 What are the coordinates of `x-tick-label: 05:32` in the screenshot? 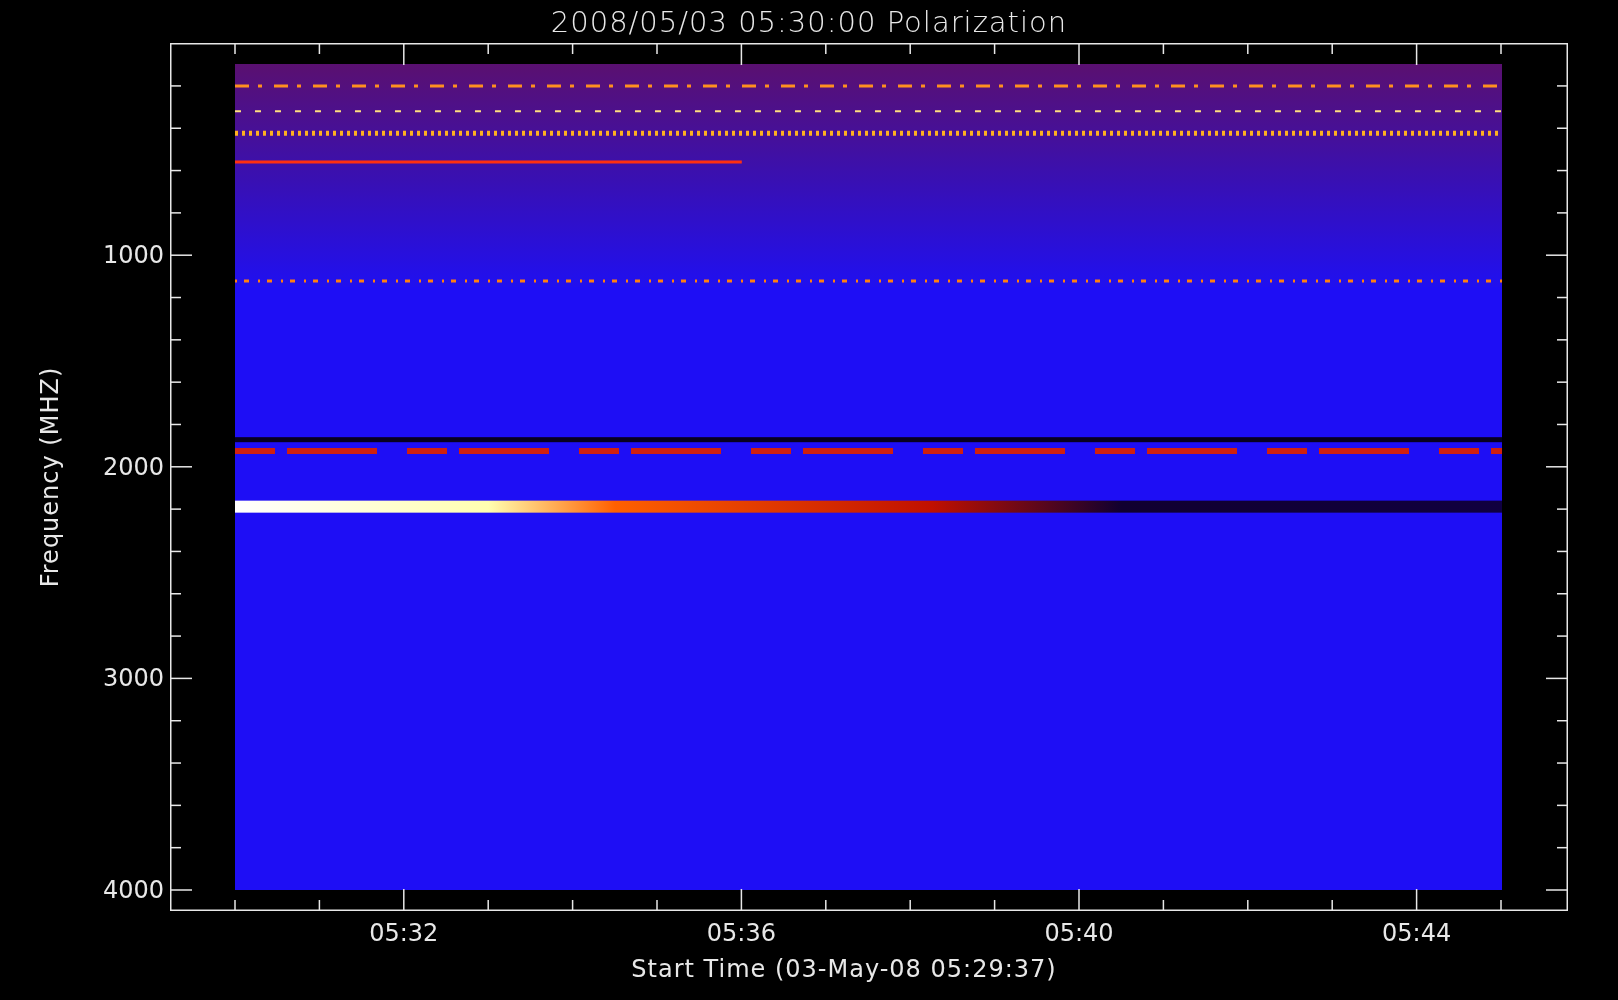 It's located at (404, 933).